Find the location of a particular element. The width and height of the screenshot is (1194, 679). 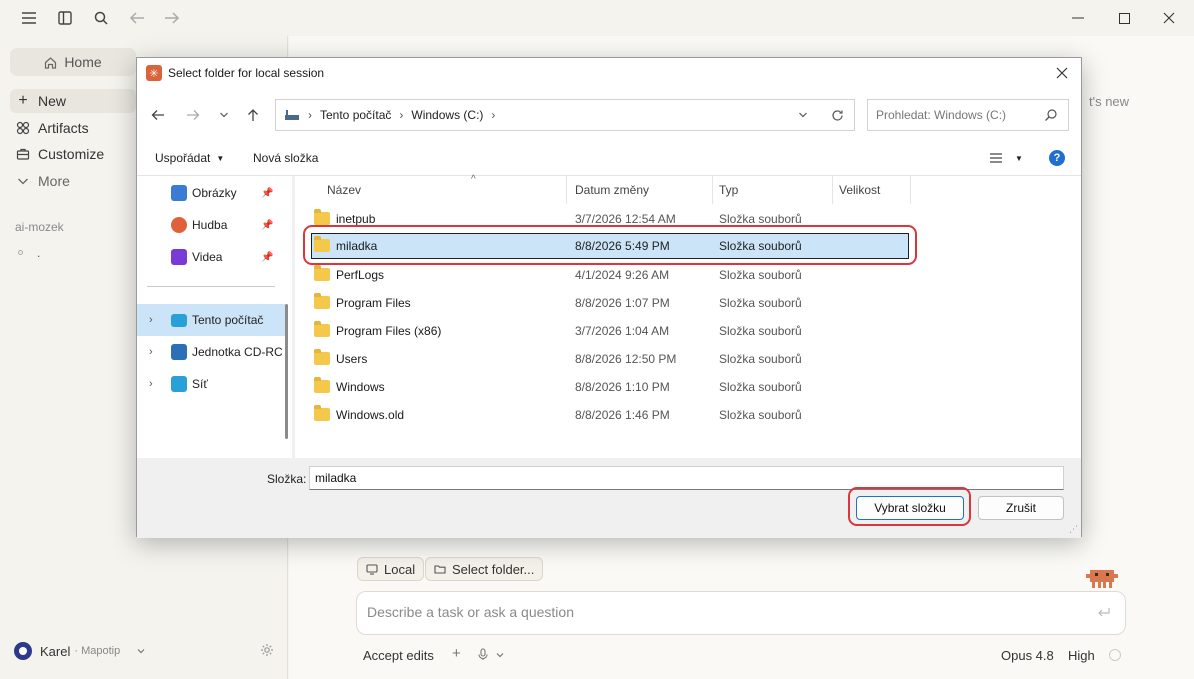

column-header-name: Název ^ is located at coordinates (444, 189).